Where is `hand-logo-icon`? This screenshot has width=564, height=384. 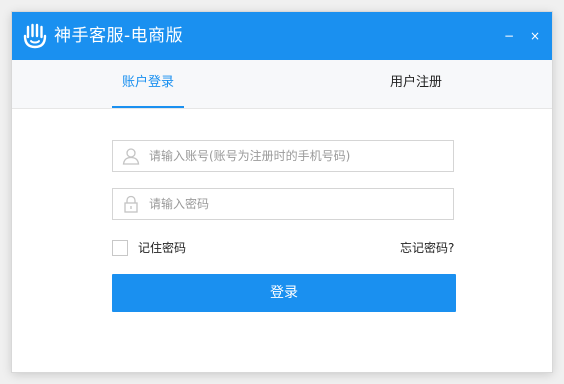 hand-logo-icon is located at coordinates (35, 36).